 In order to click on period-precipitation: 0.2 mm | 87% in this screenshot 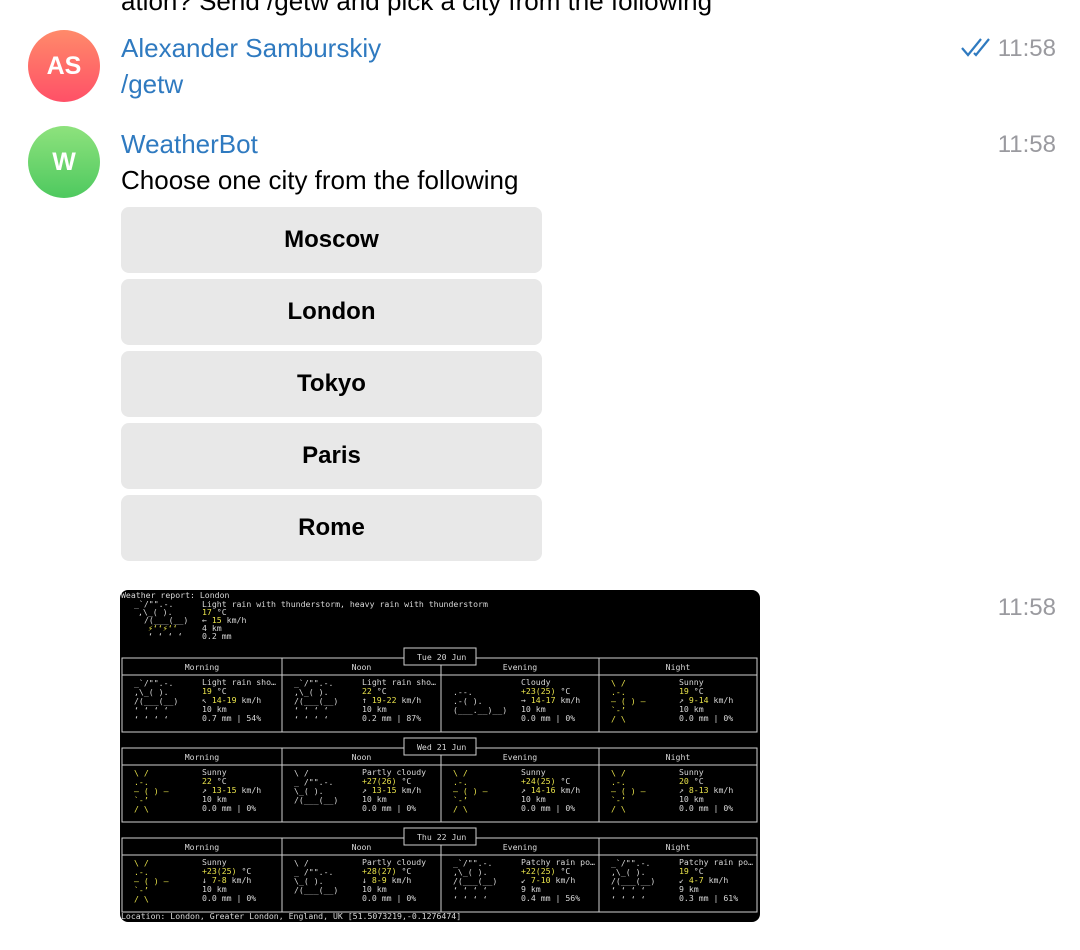, I will do `click(391, 718)`.